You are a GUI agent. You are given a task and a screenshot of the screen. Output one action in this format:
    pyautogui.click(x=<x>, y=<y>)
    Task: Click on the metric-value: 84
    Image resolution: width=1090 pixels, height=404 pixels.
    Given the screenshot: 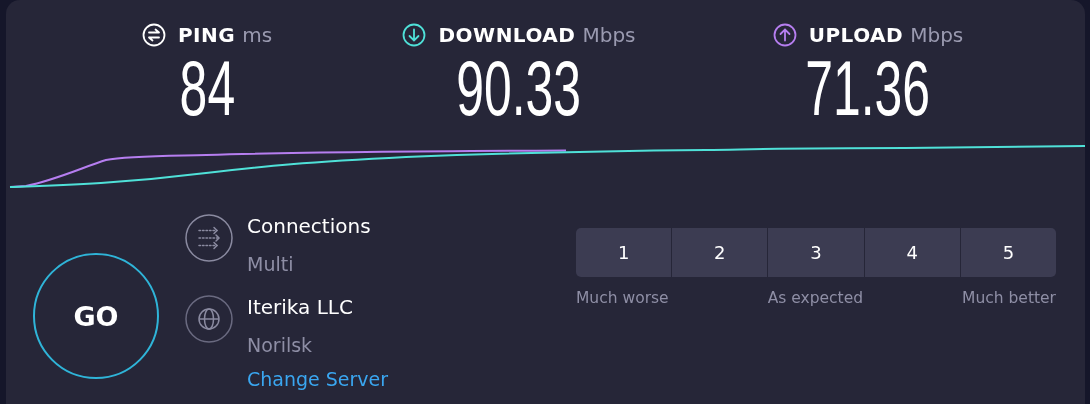 What is the action you would take?
    pyautogui.click(x=207, y=88)
    